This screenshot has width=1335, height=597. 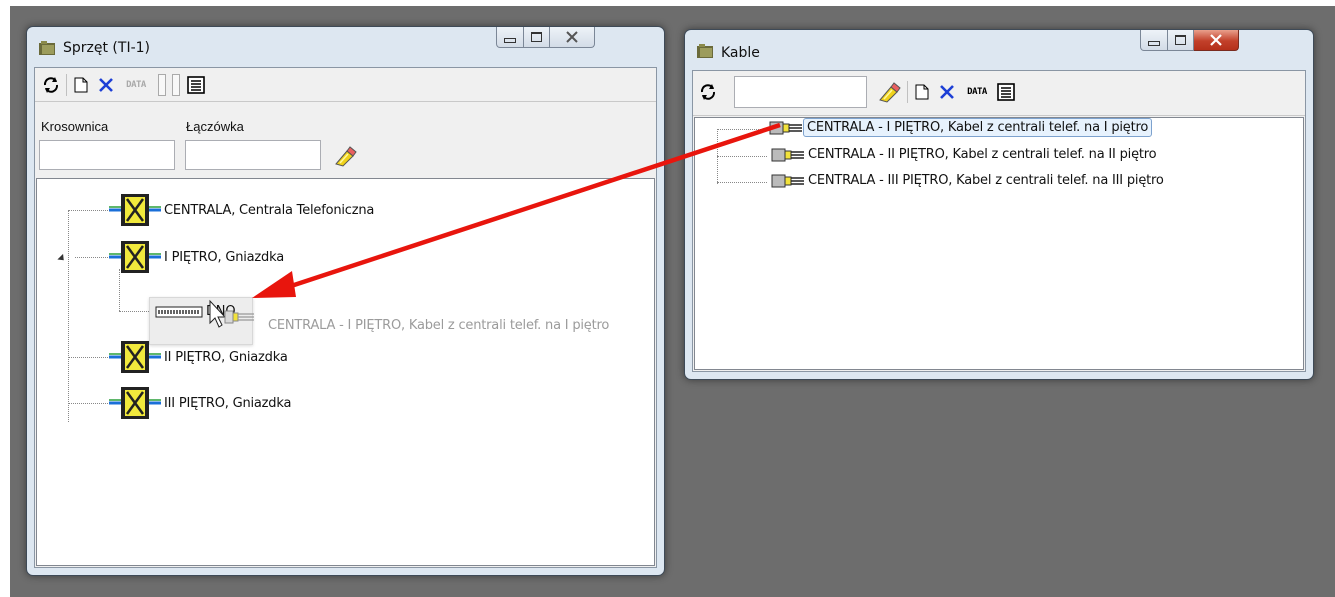 What do you see at coordinates (226, 357) in the screenshot?
I see `tree-node-label: II PIĘTRO, Gniazdka` at bounding box center [226, 357].